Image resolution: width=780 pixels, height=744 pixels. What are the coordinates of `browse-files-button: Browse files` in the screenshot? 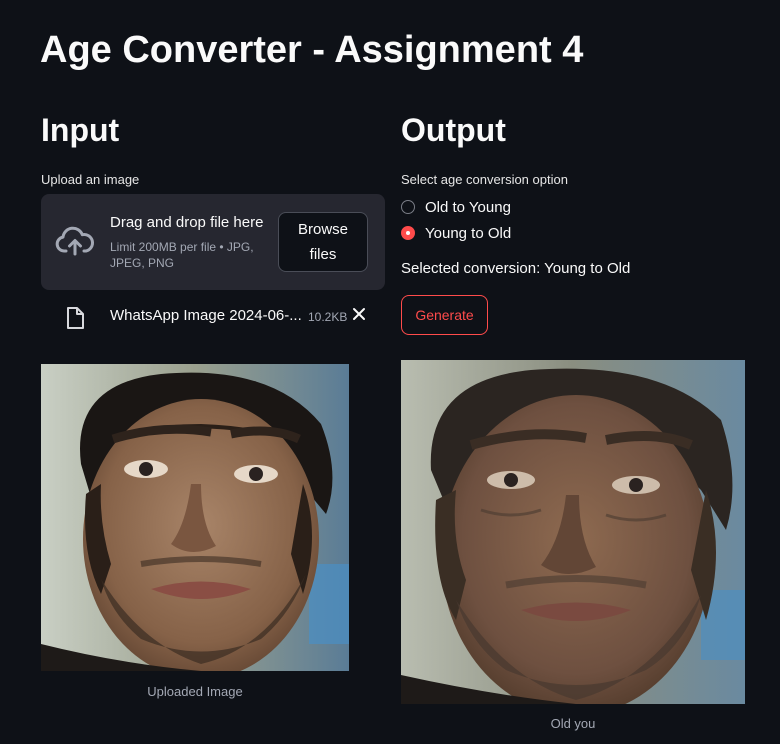 It's located at (323, 242).